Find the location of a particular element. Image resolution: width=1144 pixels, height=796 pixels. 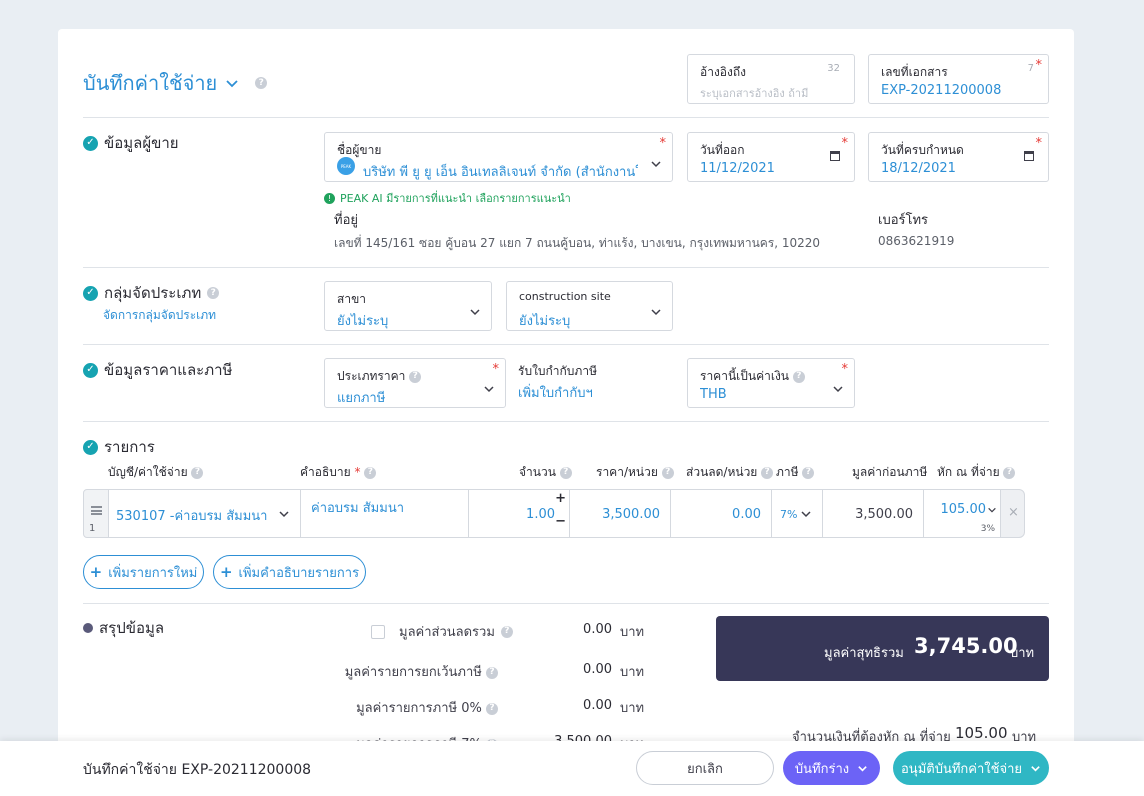

construction-site-label: construction site is located at coordinates (565, 296).